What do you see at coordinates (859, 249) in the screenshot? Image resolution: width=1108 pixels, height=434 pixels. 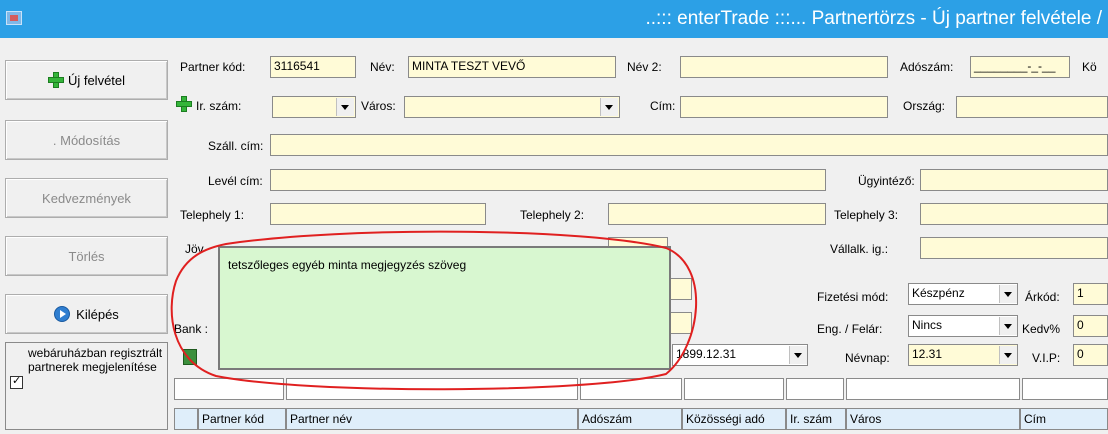 I see `commitment-label: Vállalk. ig.:` at bounding box center [859, 249].